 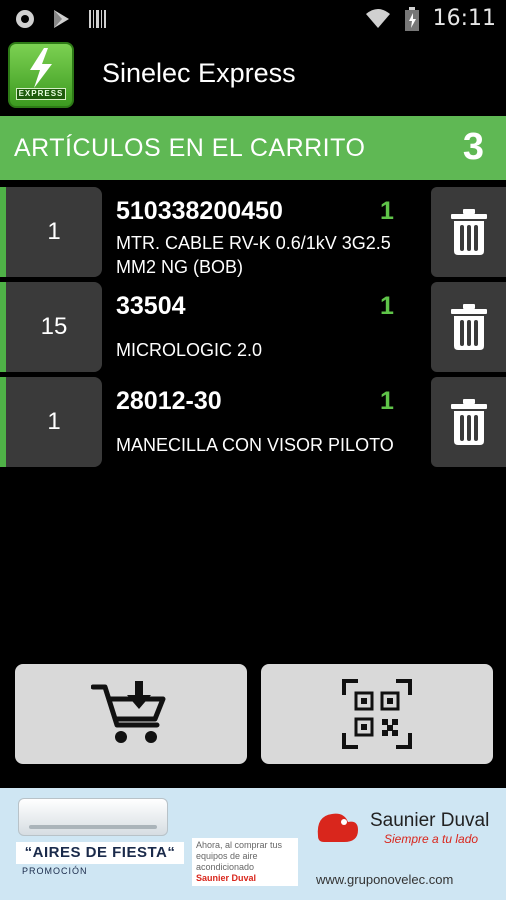 I want to click on add-to-cart-button, so click(x=131, y=714).